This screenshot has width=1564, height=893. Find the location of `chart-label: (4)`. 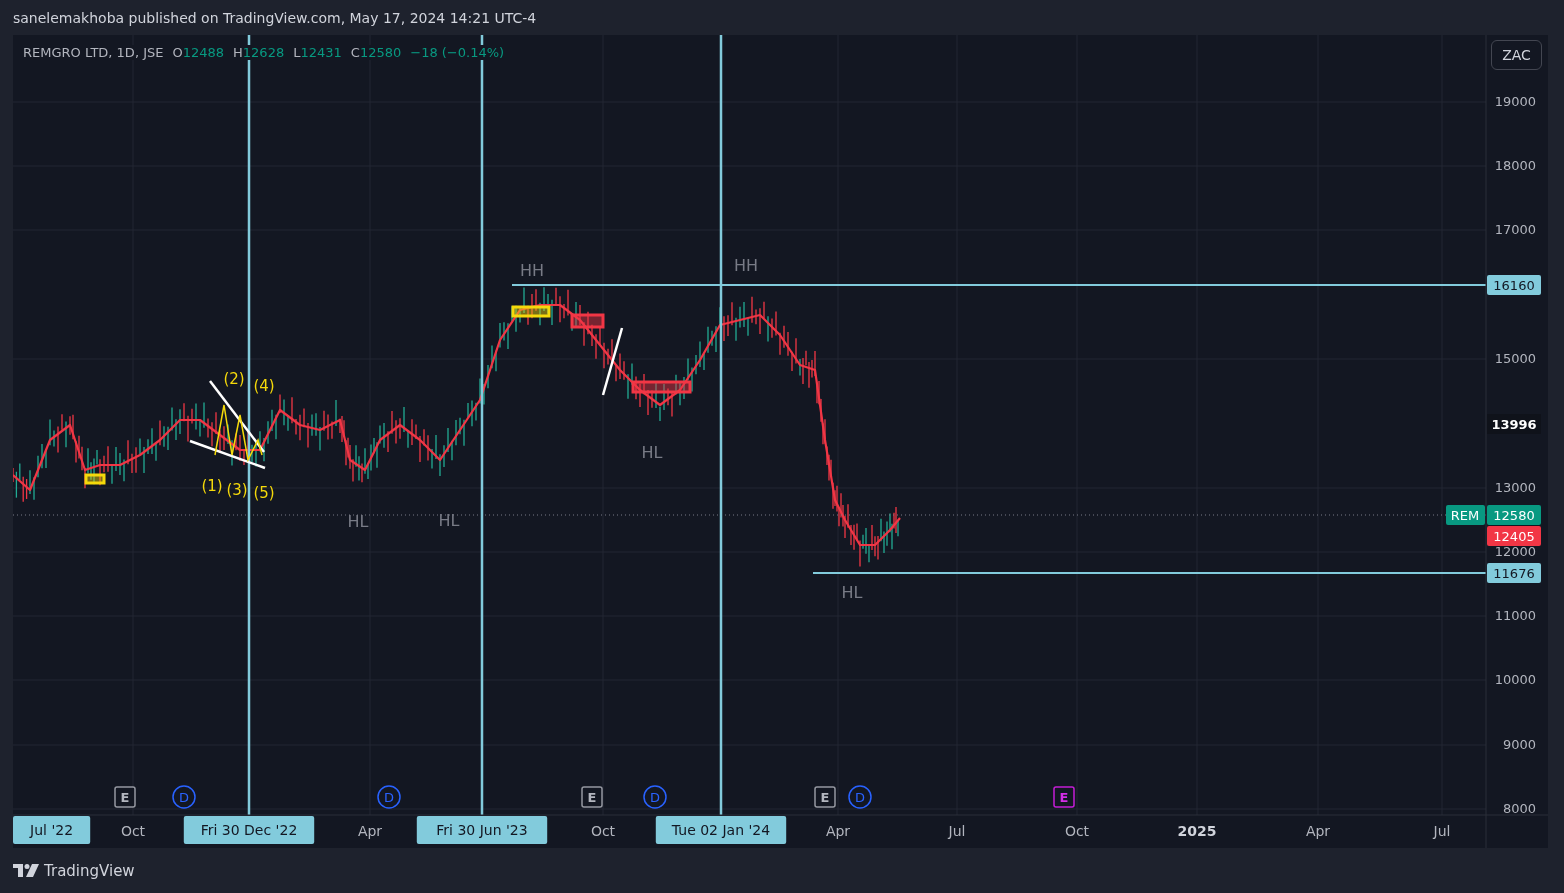

chart-label: (4) is located at coordinates (264, 385).